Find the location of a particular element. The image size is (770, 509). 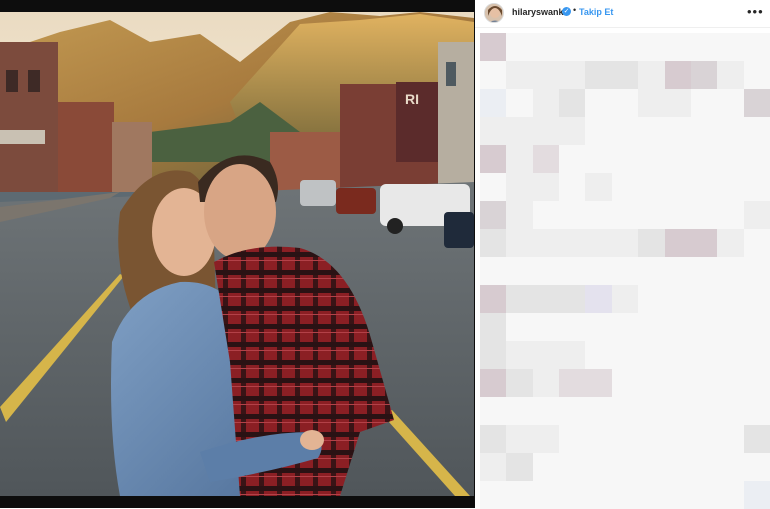

user-avatar is located at coordinates (494, 13).